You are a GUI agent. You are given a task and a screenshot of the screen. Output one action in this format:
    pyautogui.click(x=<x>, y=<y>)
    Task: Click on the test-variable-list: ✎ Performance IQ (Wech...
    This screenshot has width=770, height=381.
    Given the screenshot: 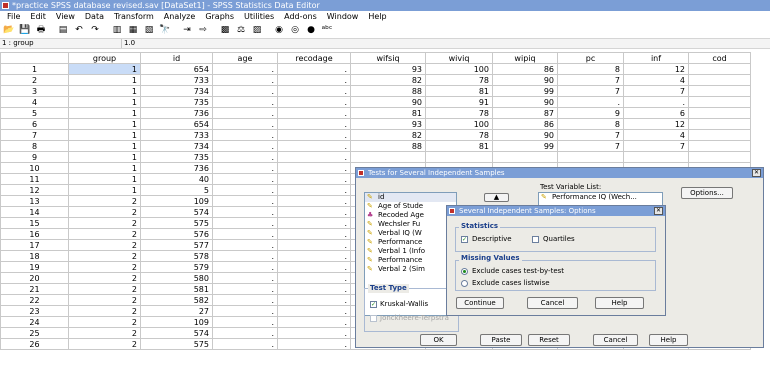 What is the action you would take?
    pyautogui.click(x=600, y=199)
    